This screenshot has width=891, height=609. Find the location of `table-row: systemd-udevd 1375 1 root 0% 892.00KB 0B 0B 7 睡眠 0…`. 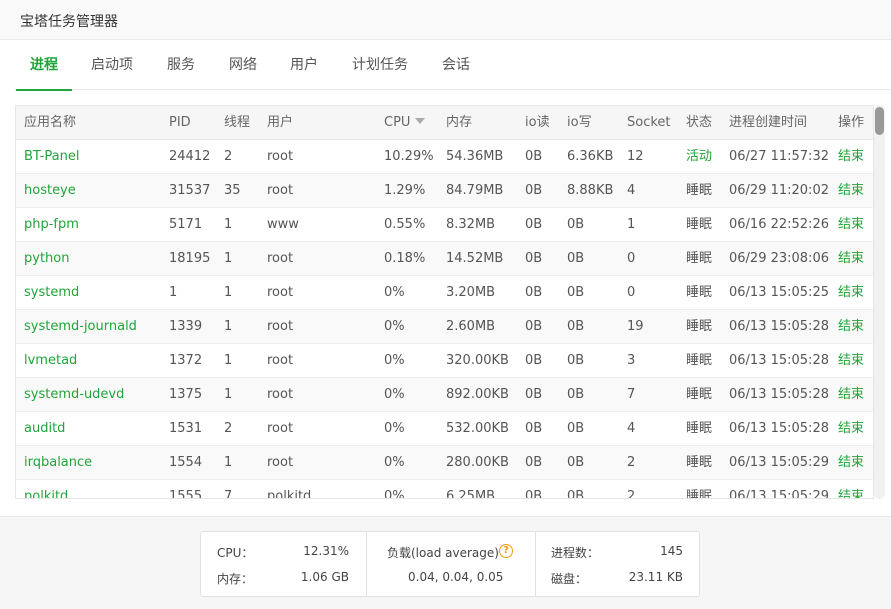

table-row: systemd-udevd 1375 1 root 0% 892.00KB 0B 0B 7 睡眠 0… is located at coordinates (444, 395).